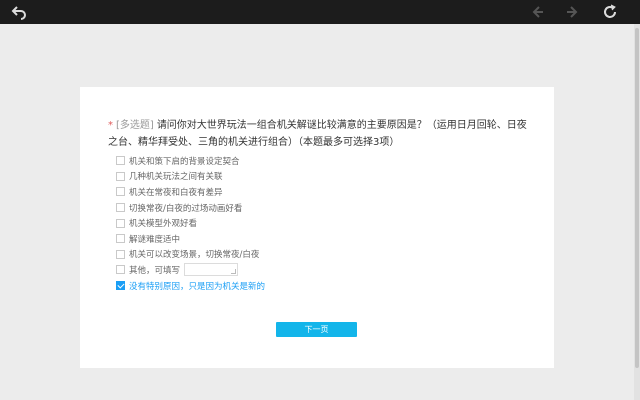 This screenshot has height=400, width=640. I want to click on question-type-label: [多选题], so click(135, 125).